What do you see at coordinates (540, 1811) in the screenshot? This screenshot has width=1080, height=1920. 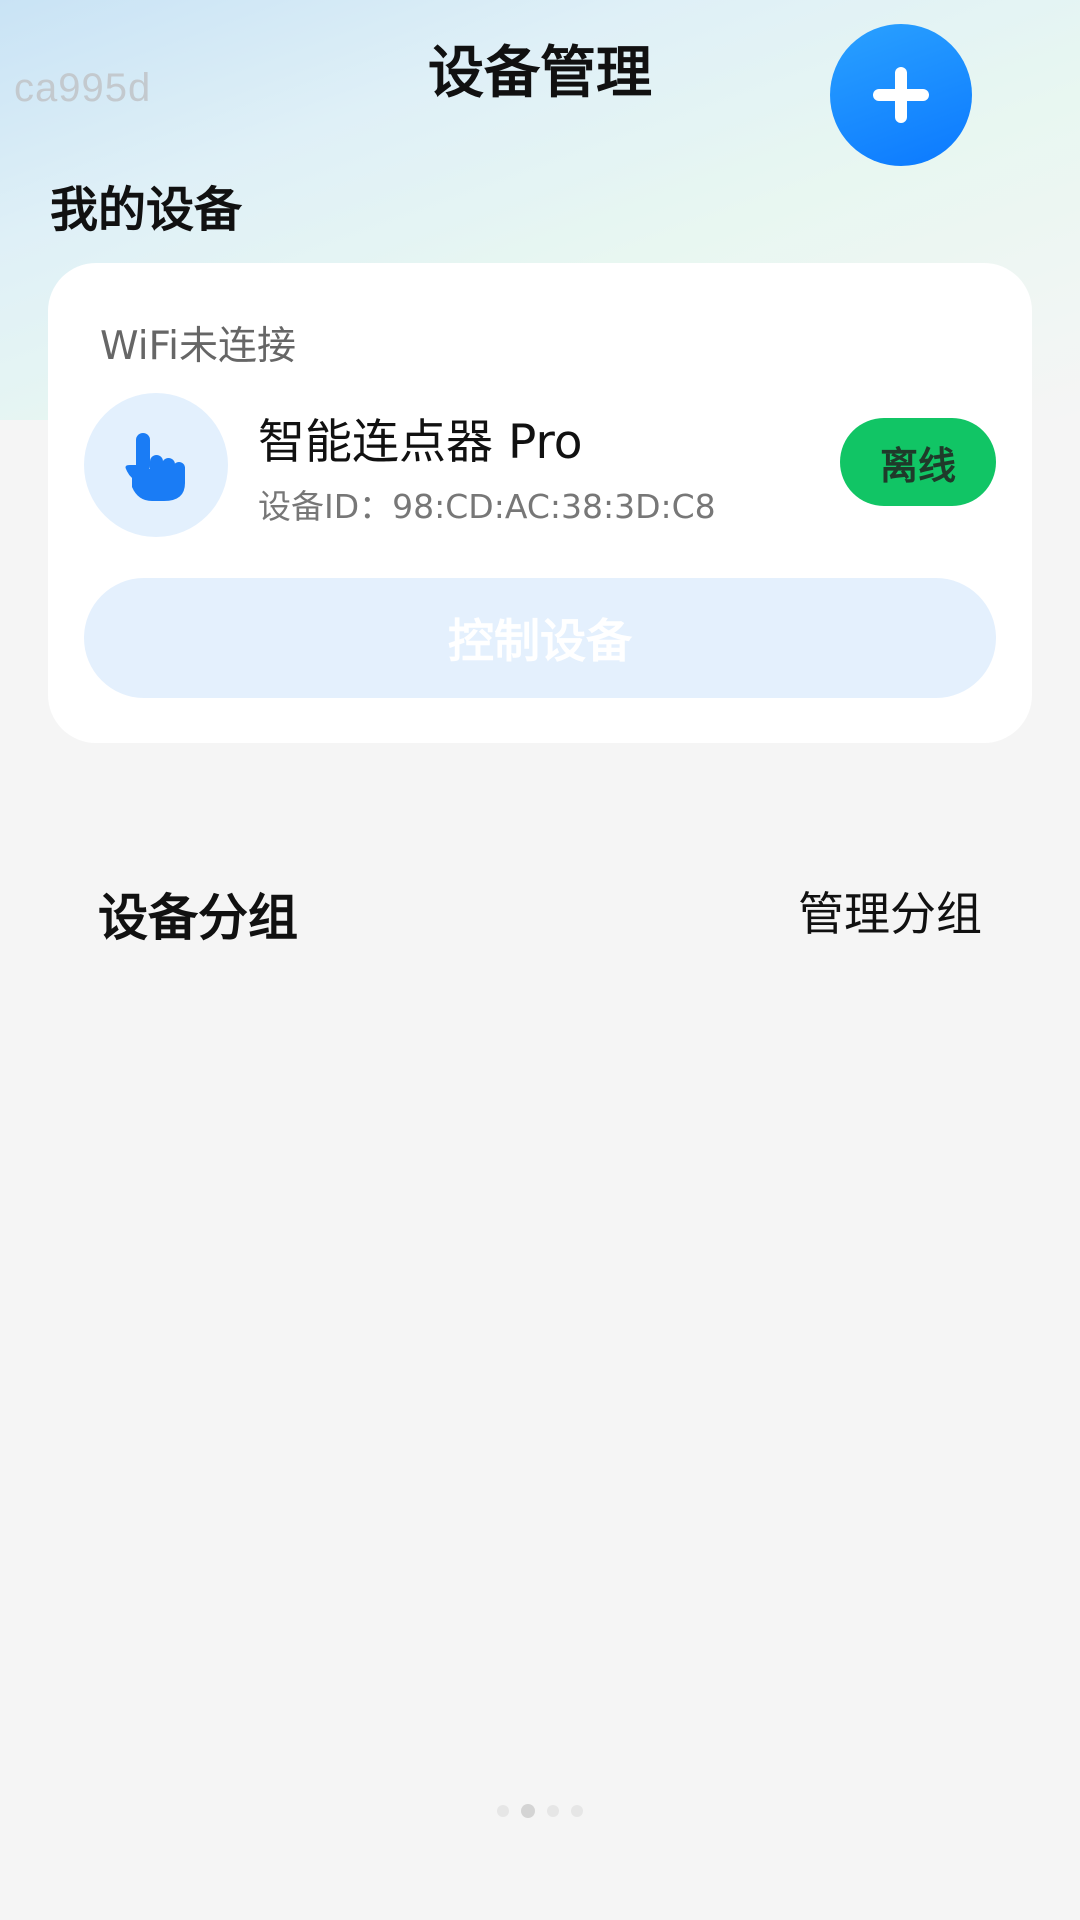 I see `page-indicator` at bounding box center [540, 1811].